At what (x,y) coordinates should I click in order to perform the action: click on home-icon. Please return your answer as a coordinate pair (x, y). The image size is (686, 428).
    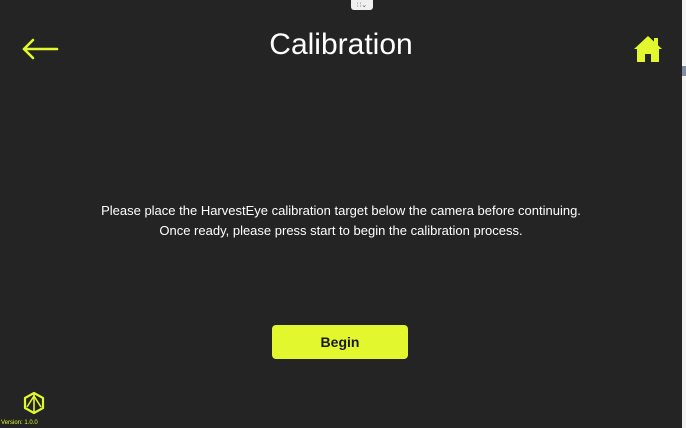
    Looking at the image, I should click on (648, 49).